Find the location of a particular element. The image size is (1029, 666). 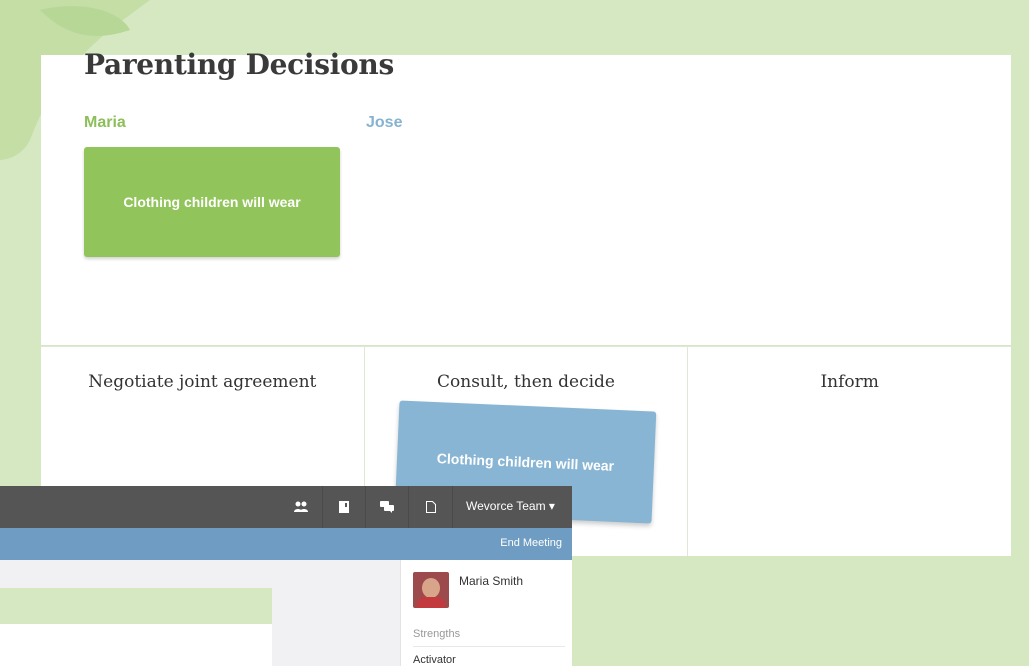

people-icon is located at coordinates (301, 507).